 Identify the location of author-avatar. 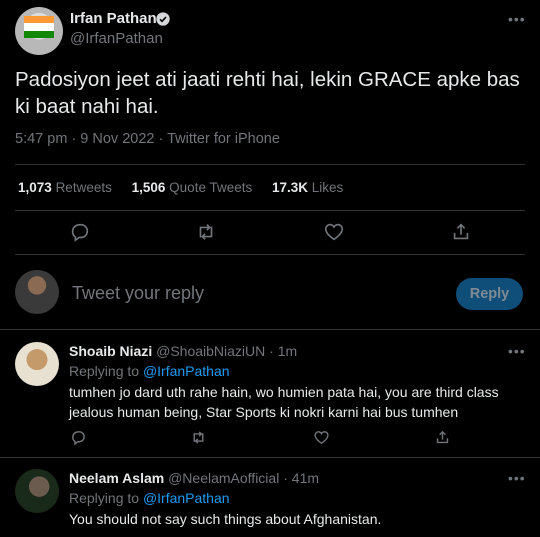
(39, 31).